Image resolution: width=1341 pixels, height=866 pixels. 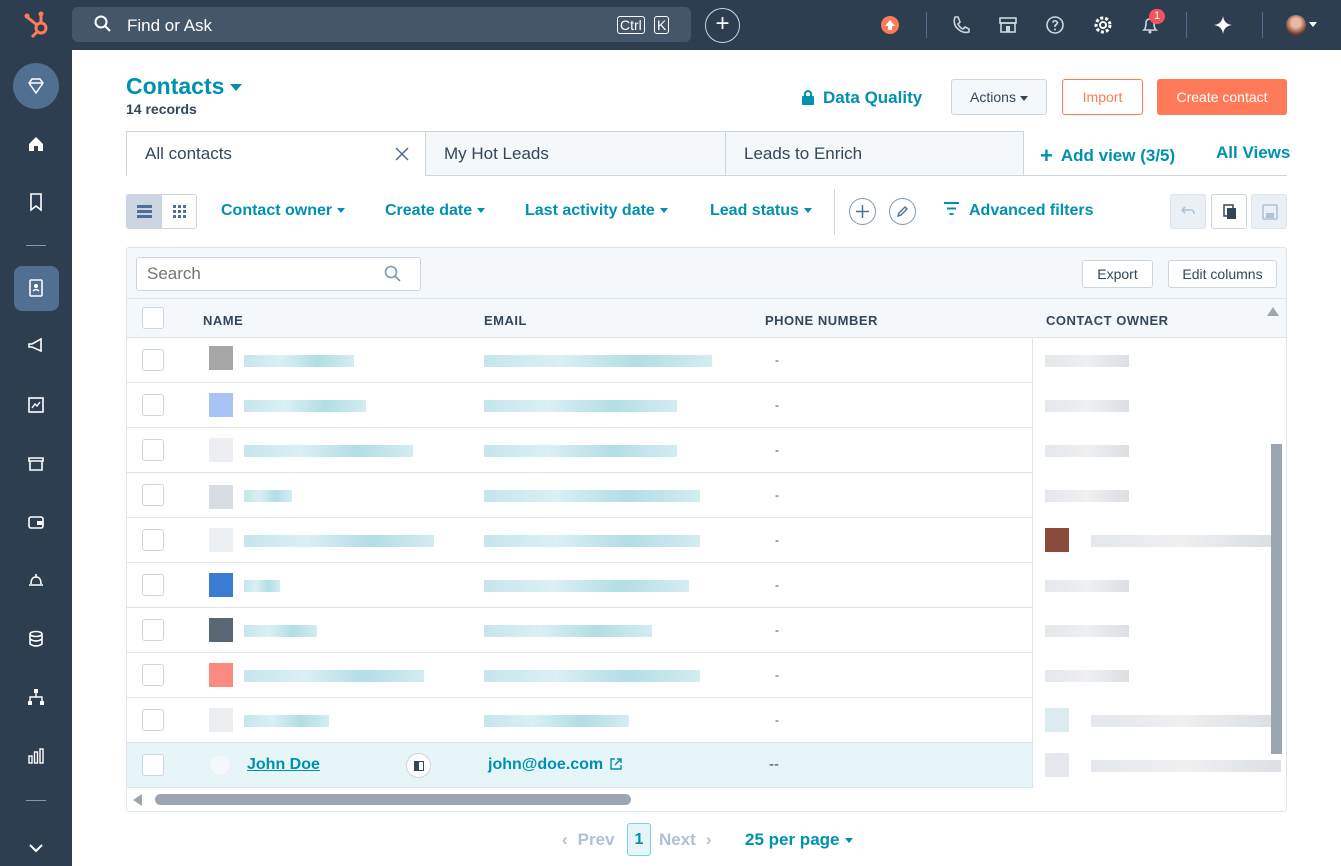 What do you see at coordinates (639, 839) in the screenshot?
I see `current-page-number: 1` at bounding box center [639, 839].